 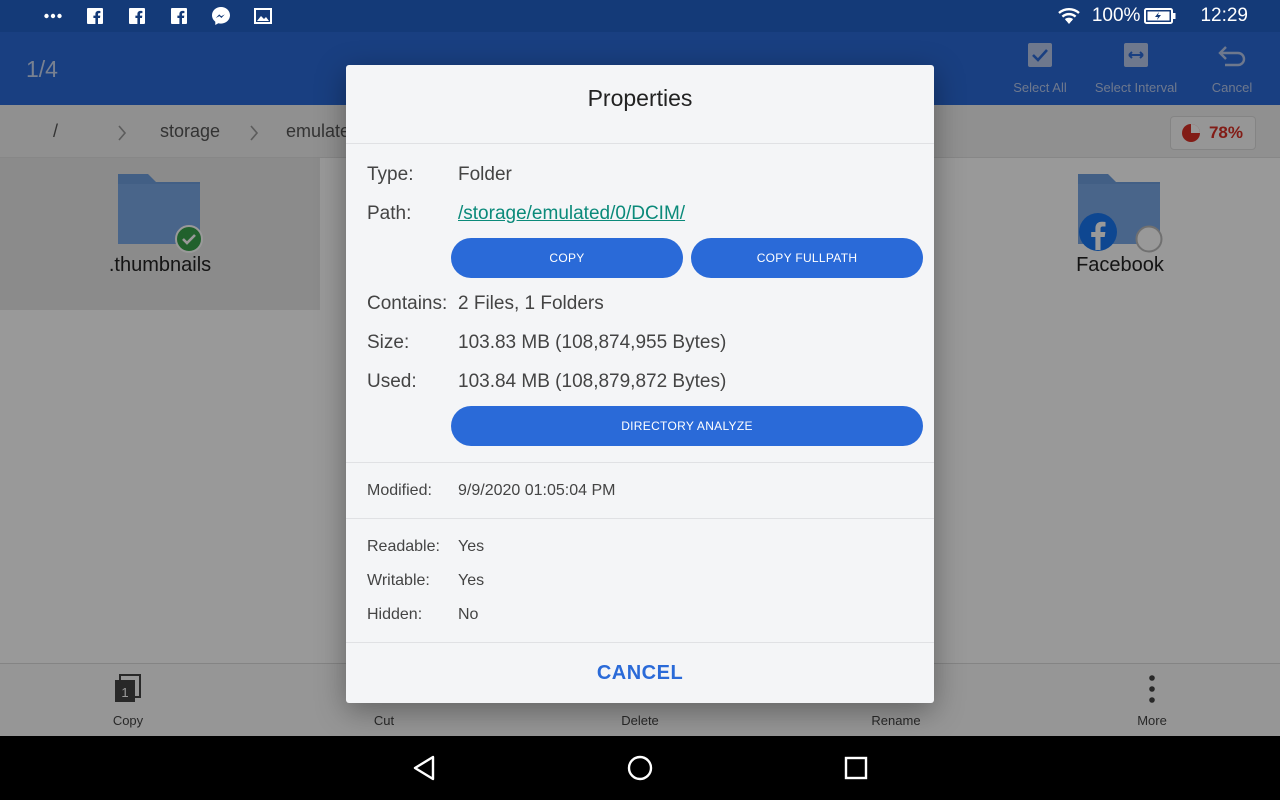 What do you see at coordinates (856, 768) in the screenshot?
I see `recents-nav-icon` at bounding box center [856, 768].